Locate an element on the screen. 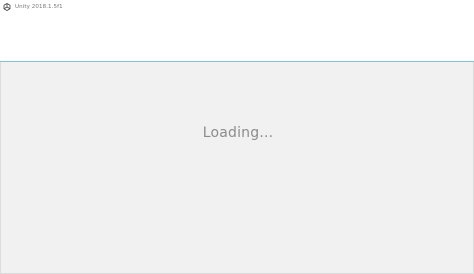 The width and height of the screenshot is (474, 274). window-title: Unity 2018.1.5f1 is located at coordinates (39, 7).